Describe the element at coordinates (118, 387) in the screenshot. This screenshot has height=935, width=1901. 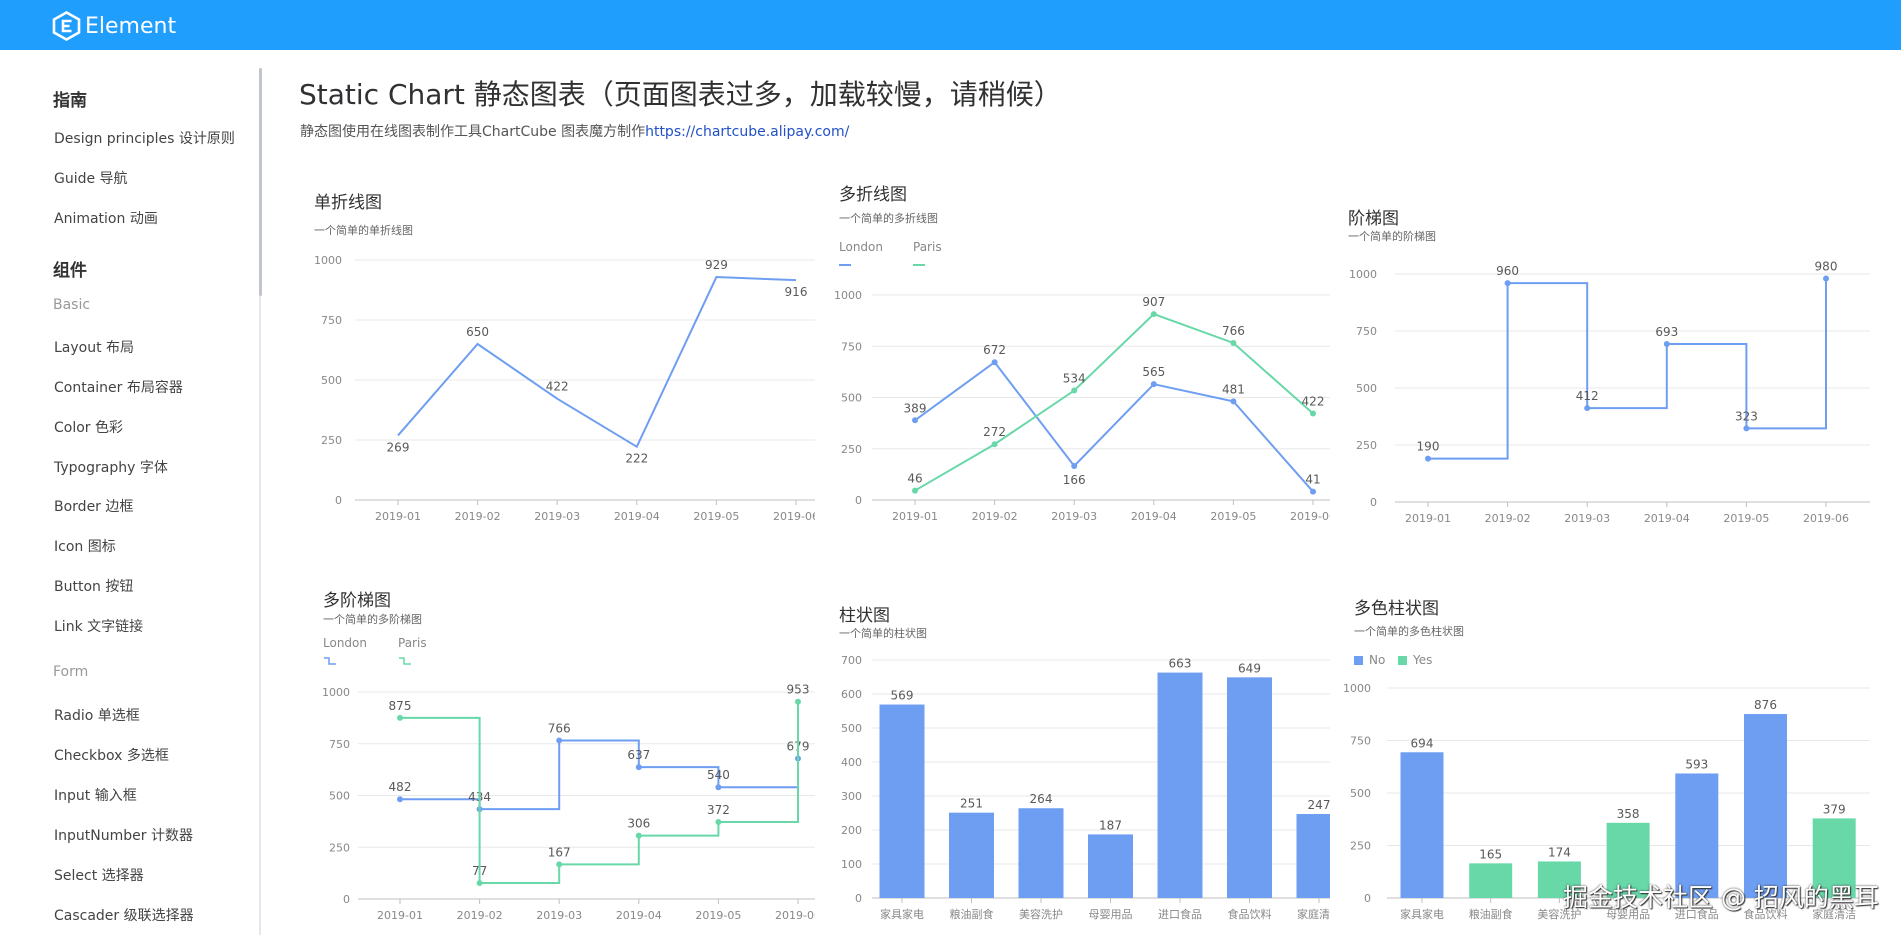
I see `sidebar-item-container: Container 布局容器` at that location.